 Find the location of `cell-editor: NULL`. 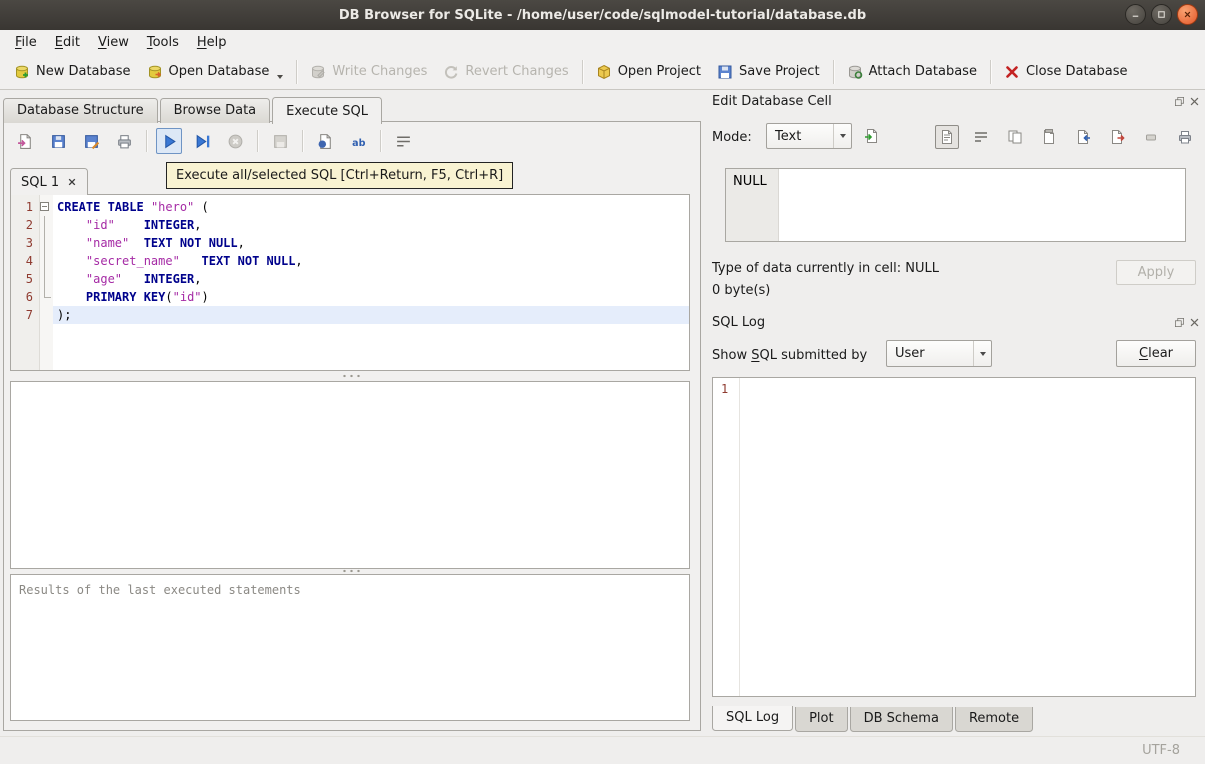

cell-editor: NULL is located at coordinates (955, 205).